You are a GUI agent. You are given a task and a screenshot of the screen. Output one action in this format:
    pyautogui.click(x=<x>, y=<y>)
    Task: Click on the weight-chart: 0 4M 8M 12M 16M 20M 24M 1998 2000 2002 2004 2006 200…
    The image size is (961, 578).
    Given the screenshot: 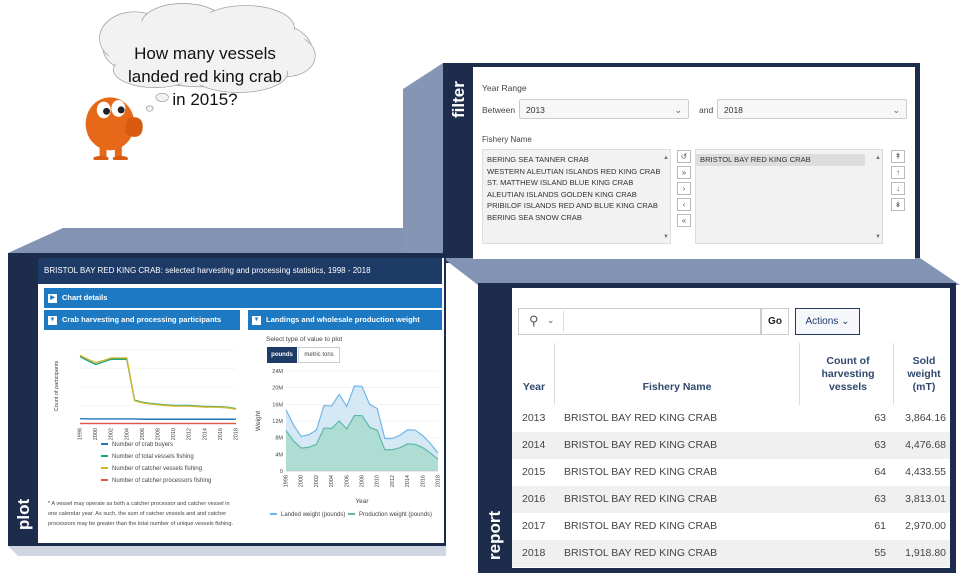 What is the action you would take?
    pyautogui.click(x=348, y=437)
    